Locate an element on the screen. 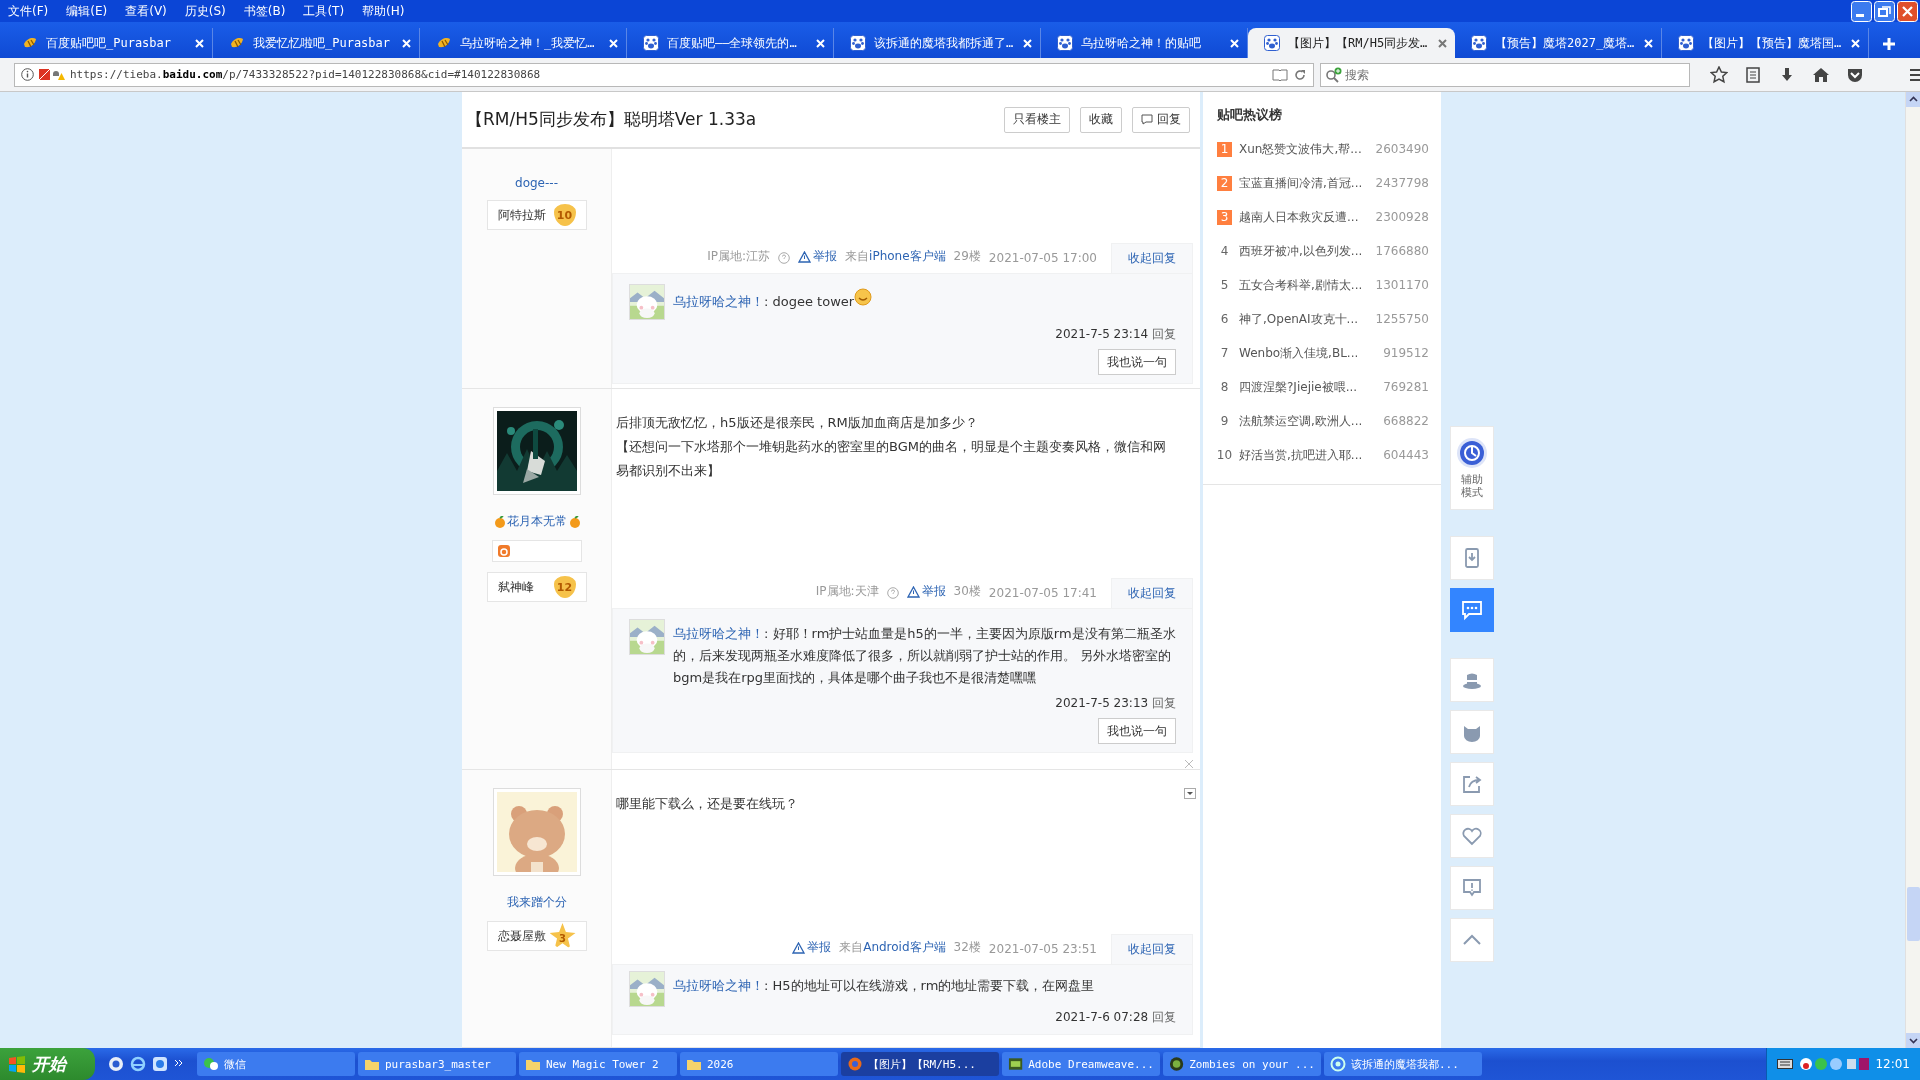 The image size is (1920, 1080). trending-item: 6 神了,OpenAI攻克十... 1255750 is located at coordinates (1323, 319).